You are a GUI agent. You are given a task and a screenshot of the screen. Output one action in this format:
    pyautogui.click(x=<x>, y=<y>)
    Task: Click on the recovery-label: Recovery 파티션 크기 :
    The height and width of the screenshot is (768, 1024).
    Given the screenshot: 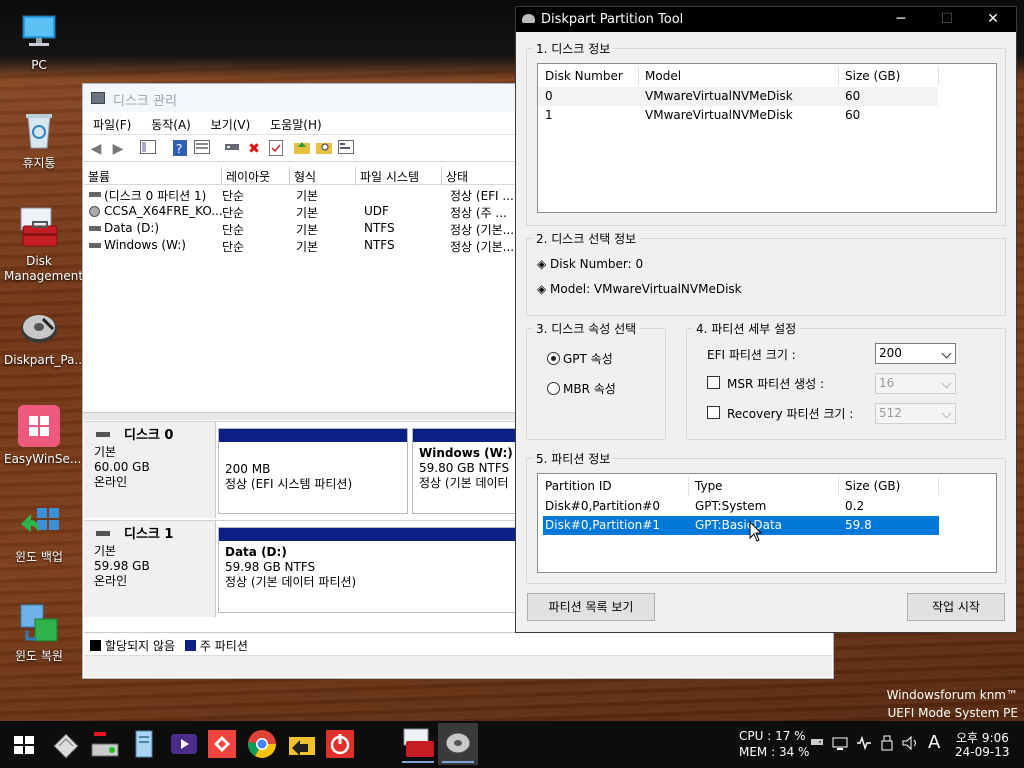 What is the action you would take?
    pyautogui.click(x=790, y=413)
    